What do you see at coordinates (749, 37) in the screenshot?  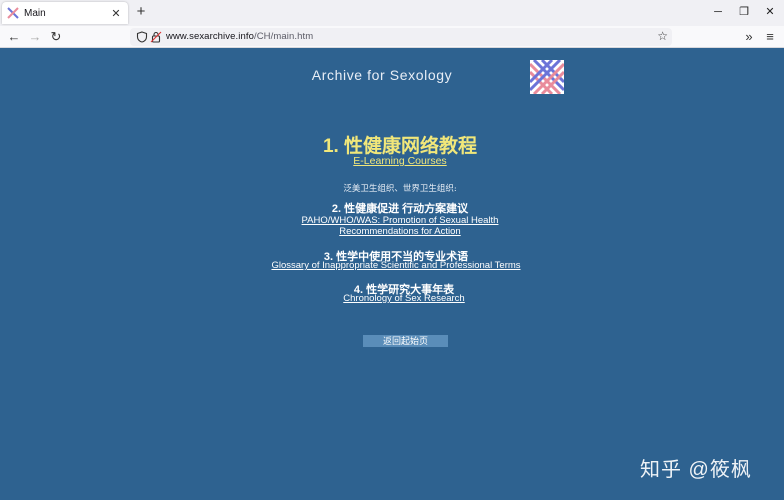 I see `overflow-menu-icon: »` at bounding box center [749, 37].